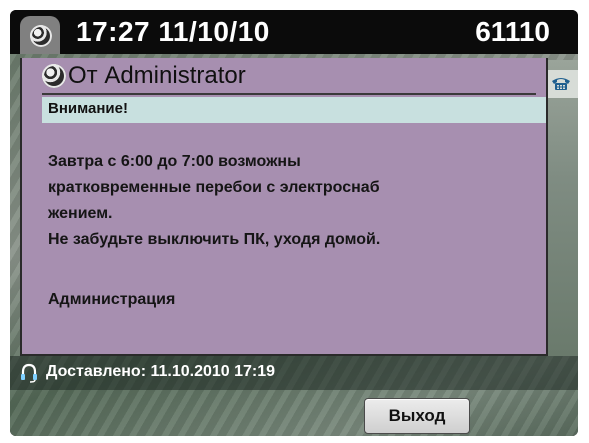 The image size is (589, 443). I want to click on message-title: От Administrator, so click(157, 75).